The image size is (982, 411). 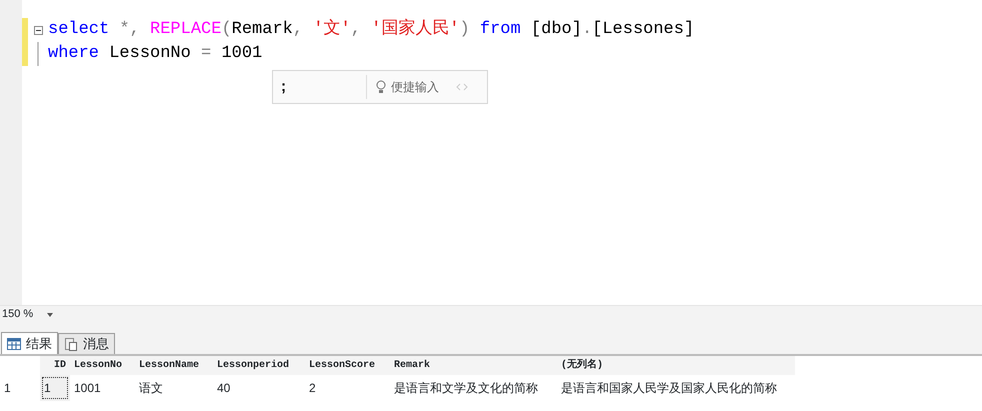 What do you see at coordinates (473, 388) in the screenshot?
I see `table-cell: 是语言和文学及文化的简称` at bounding box center [473, 388].